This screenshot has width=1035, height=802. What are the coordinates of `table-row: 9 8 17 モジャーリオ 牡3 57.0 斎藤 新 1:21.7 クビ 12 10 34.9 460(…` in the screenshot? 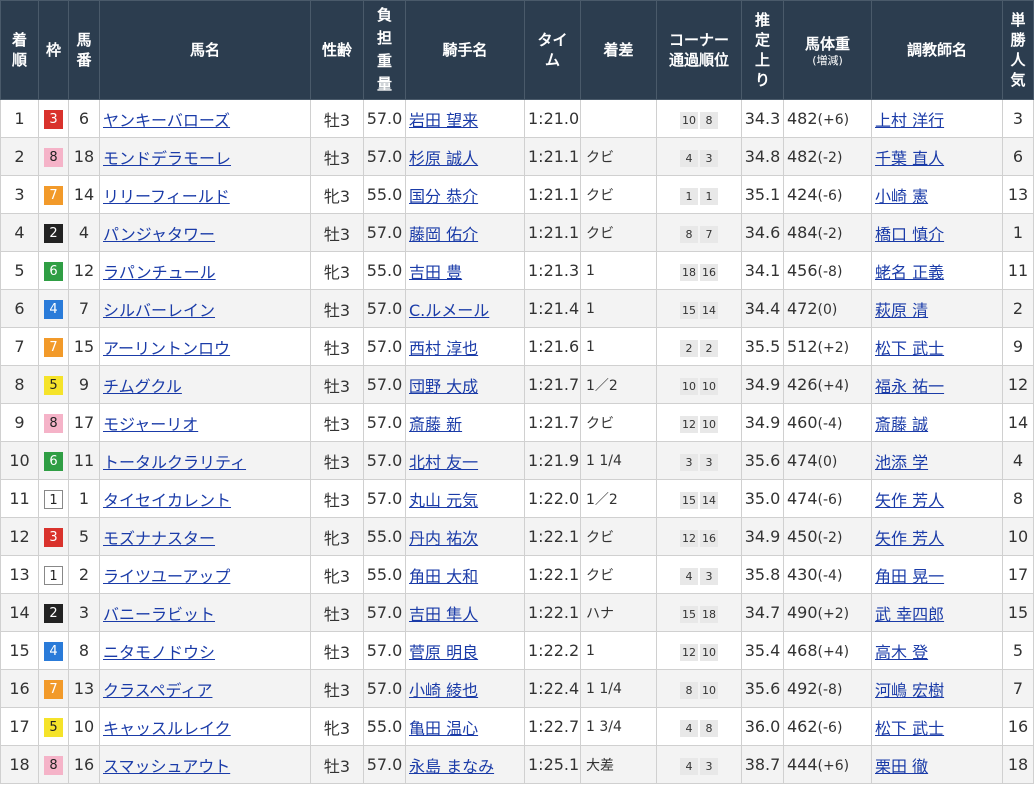 It's located at (517, 422).